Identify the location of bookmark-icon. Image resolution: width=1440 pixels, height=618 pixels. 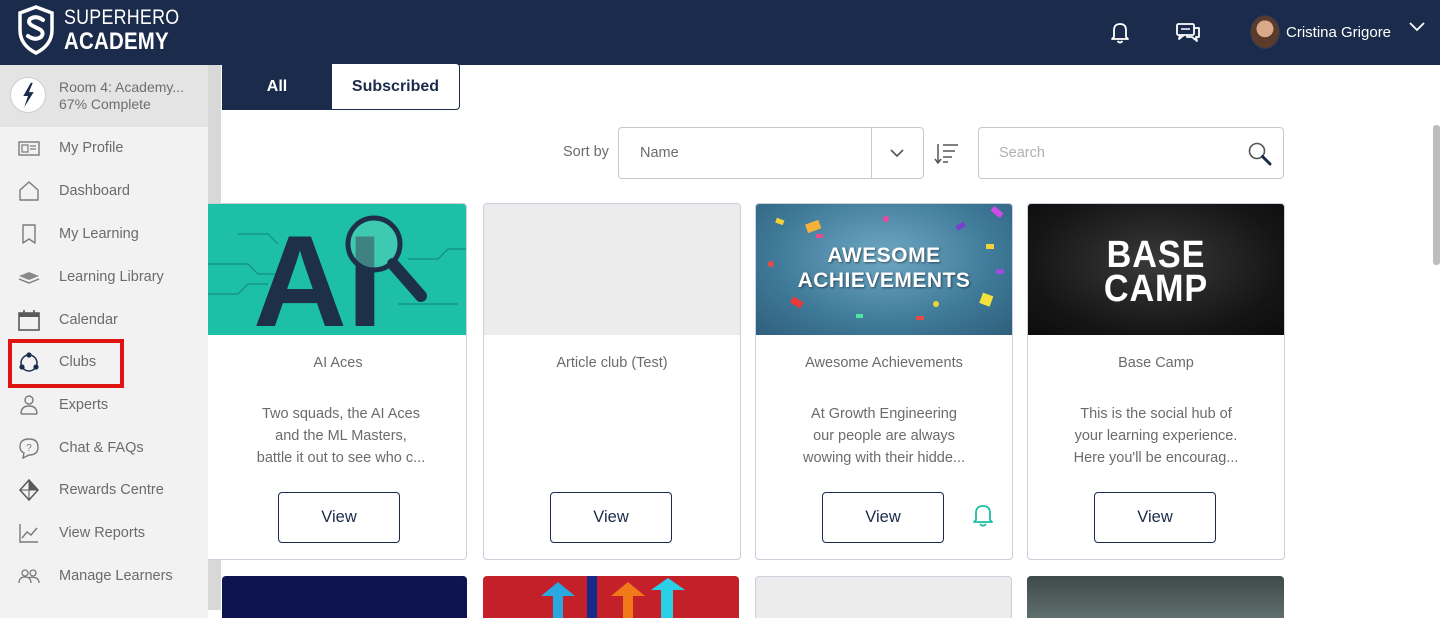
(29, 234).